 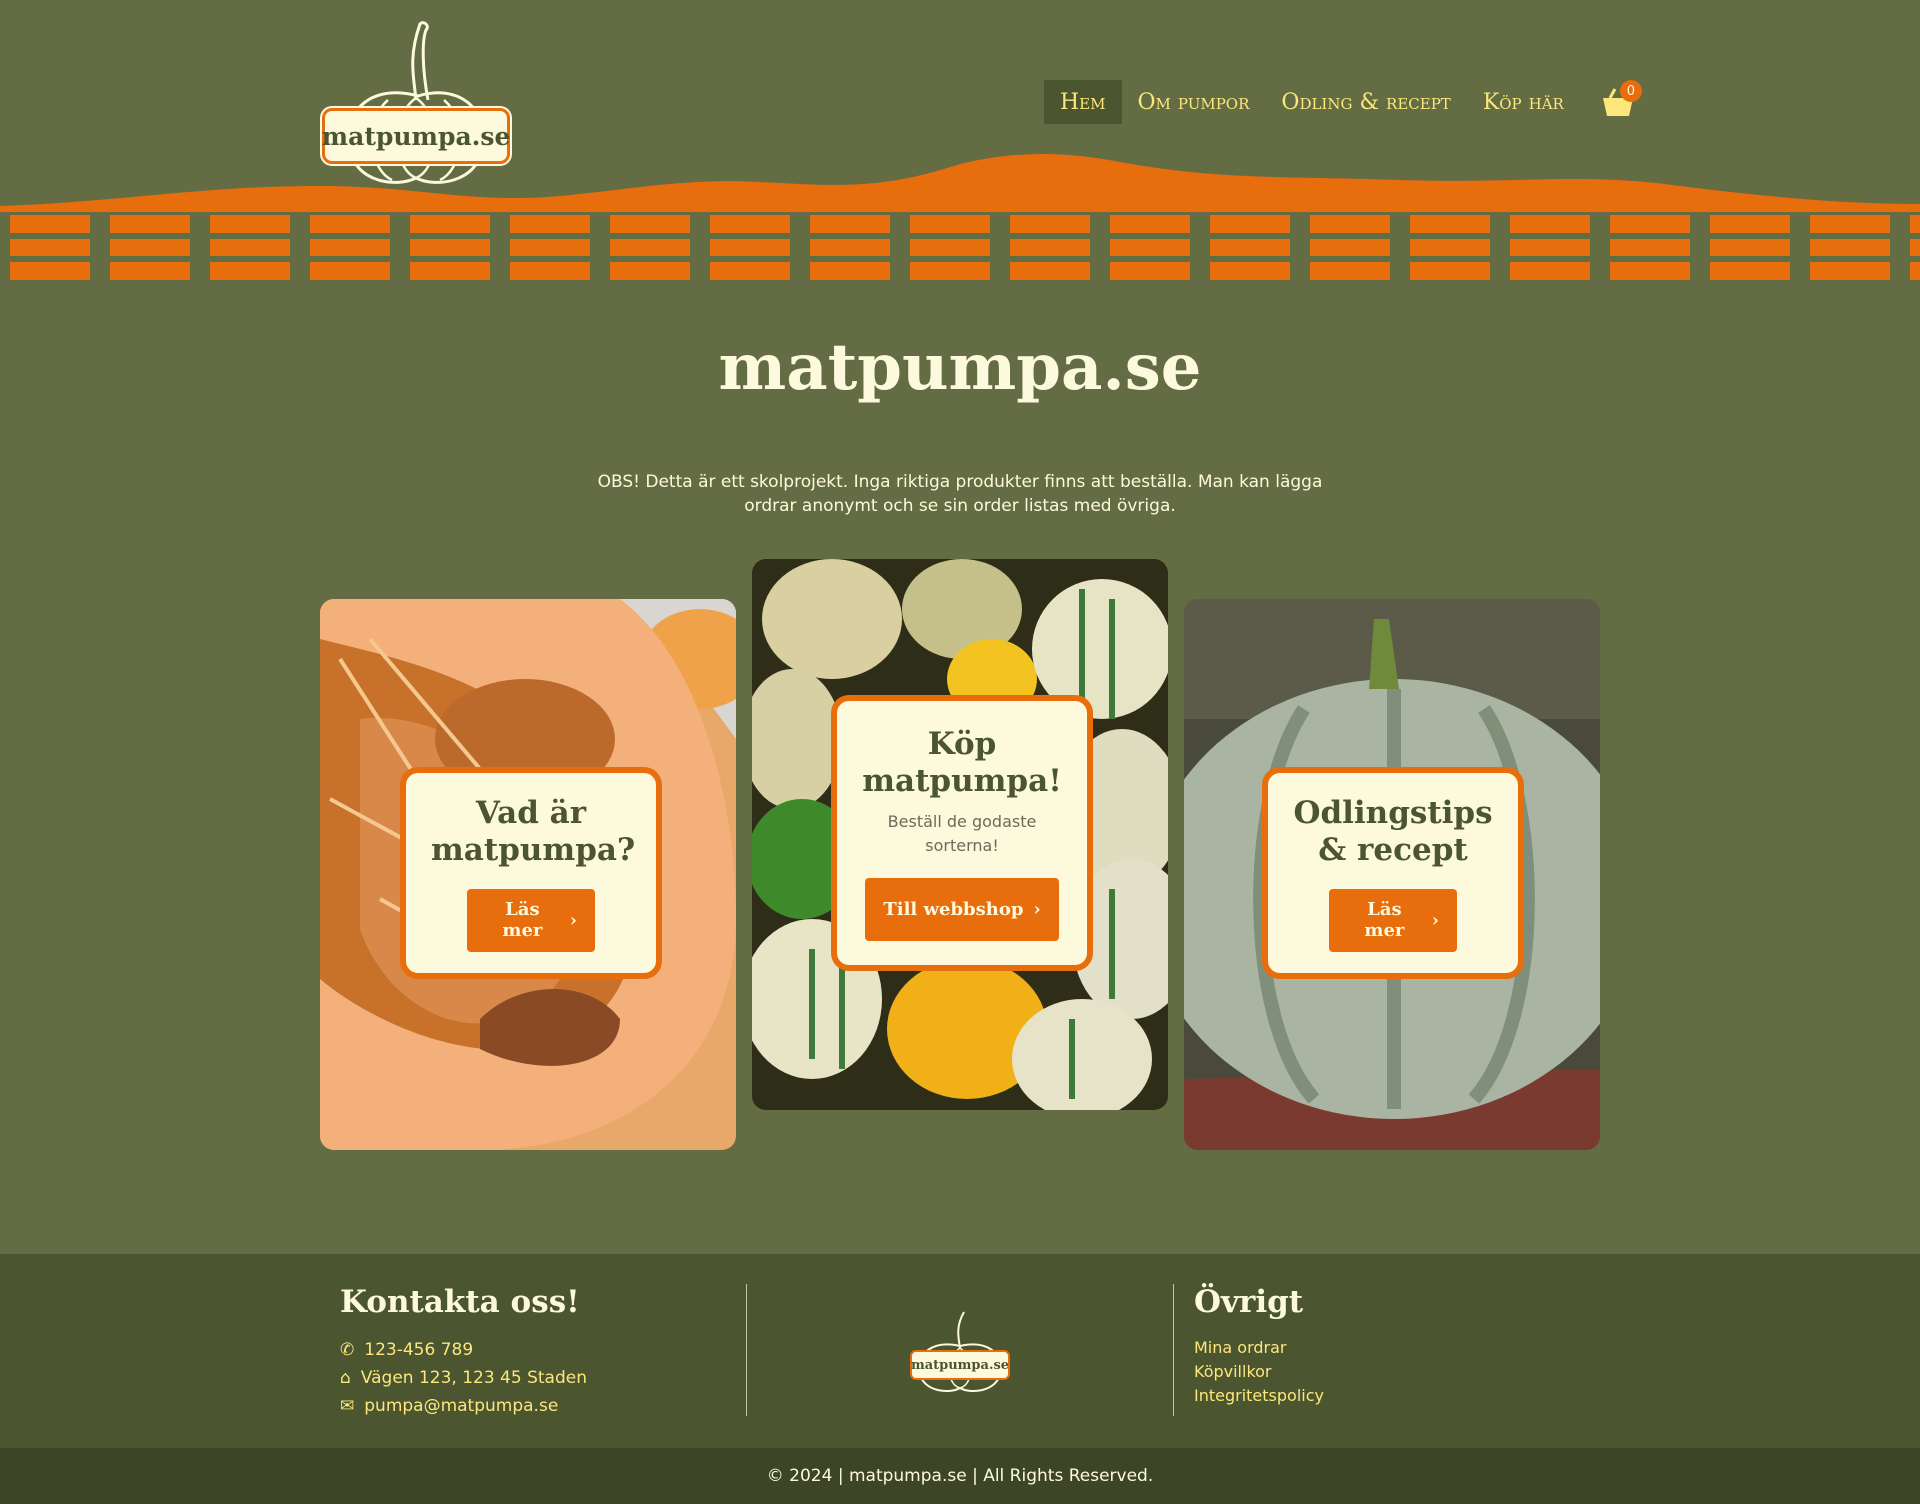 I want to click on main-nav: Hem Om pumpor Odling & recept Köp här 0, so click(x=1343, y=102).